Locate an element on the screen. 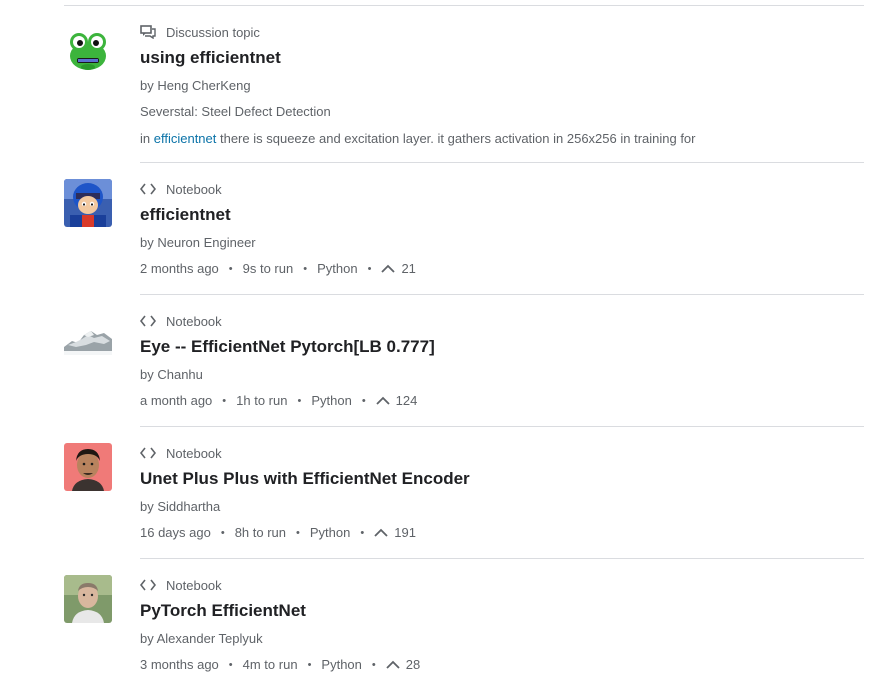 The height and width of the screenshot is (682, 886). result-age: 2 months ago is located at coordinates (179, 268).